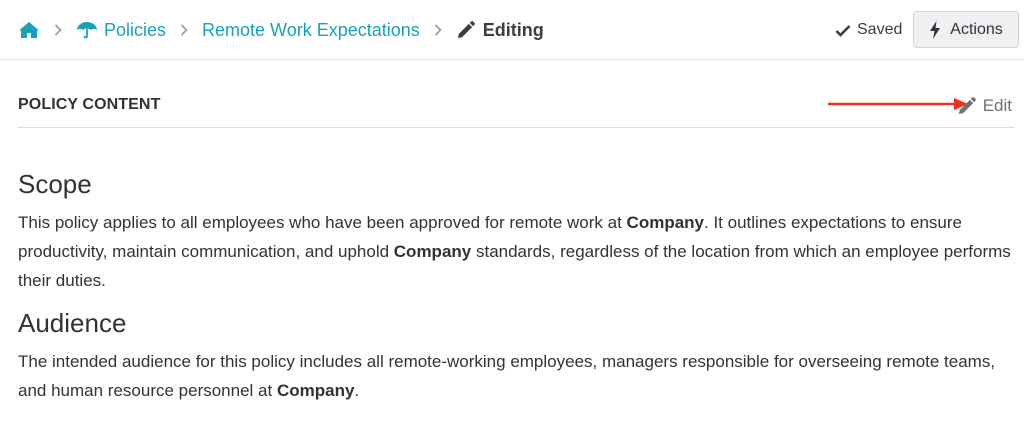 The height and width of the screenshot is (429, 1024). I want to click on red-arrow-annotation, so click(898, 104).